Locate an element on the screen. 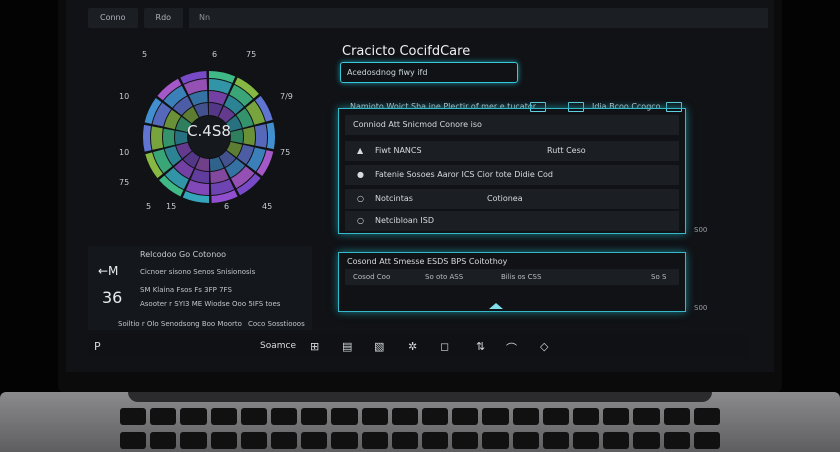  table-row: ○ Notcintas Cotionea is located at coordinates (512, 199).